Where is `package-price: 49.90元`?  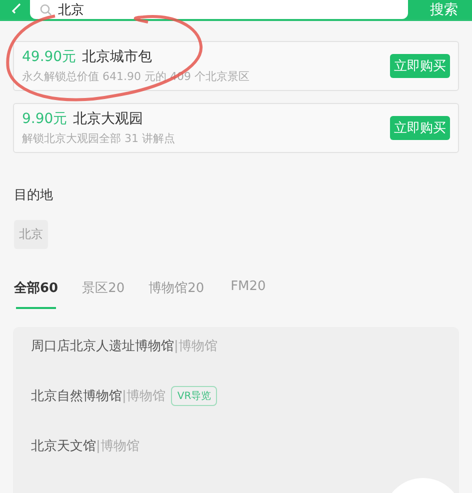
package-price: 49.90元 is located at coordinates (49, 57).